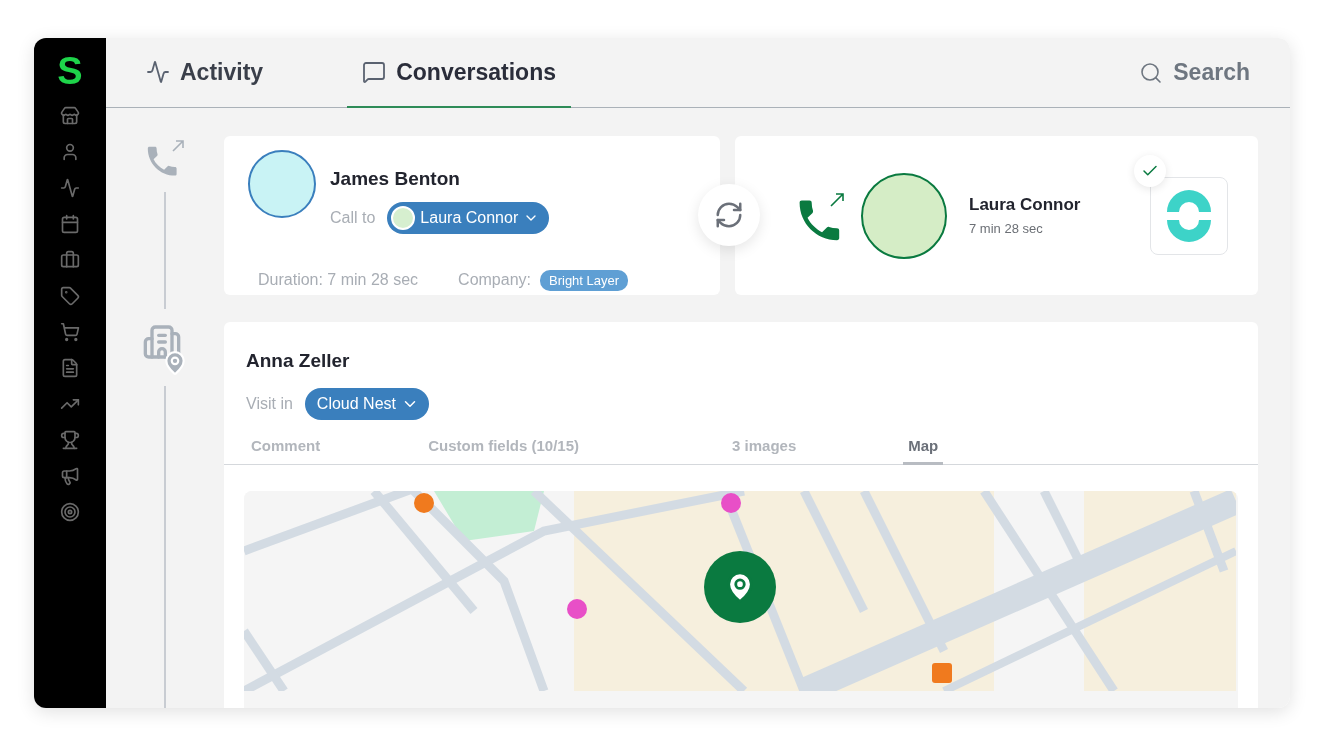 This screenshot has width=1332, height=746. Describe the element at coordinates (70, 260) in the screenshot. I see `briefcase-icon` at that location.